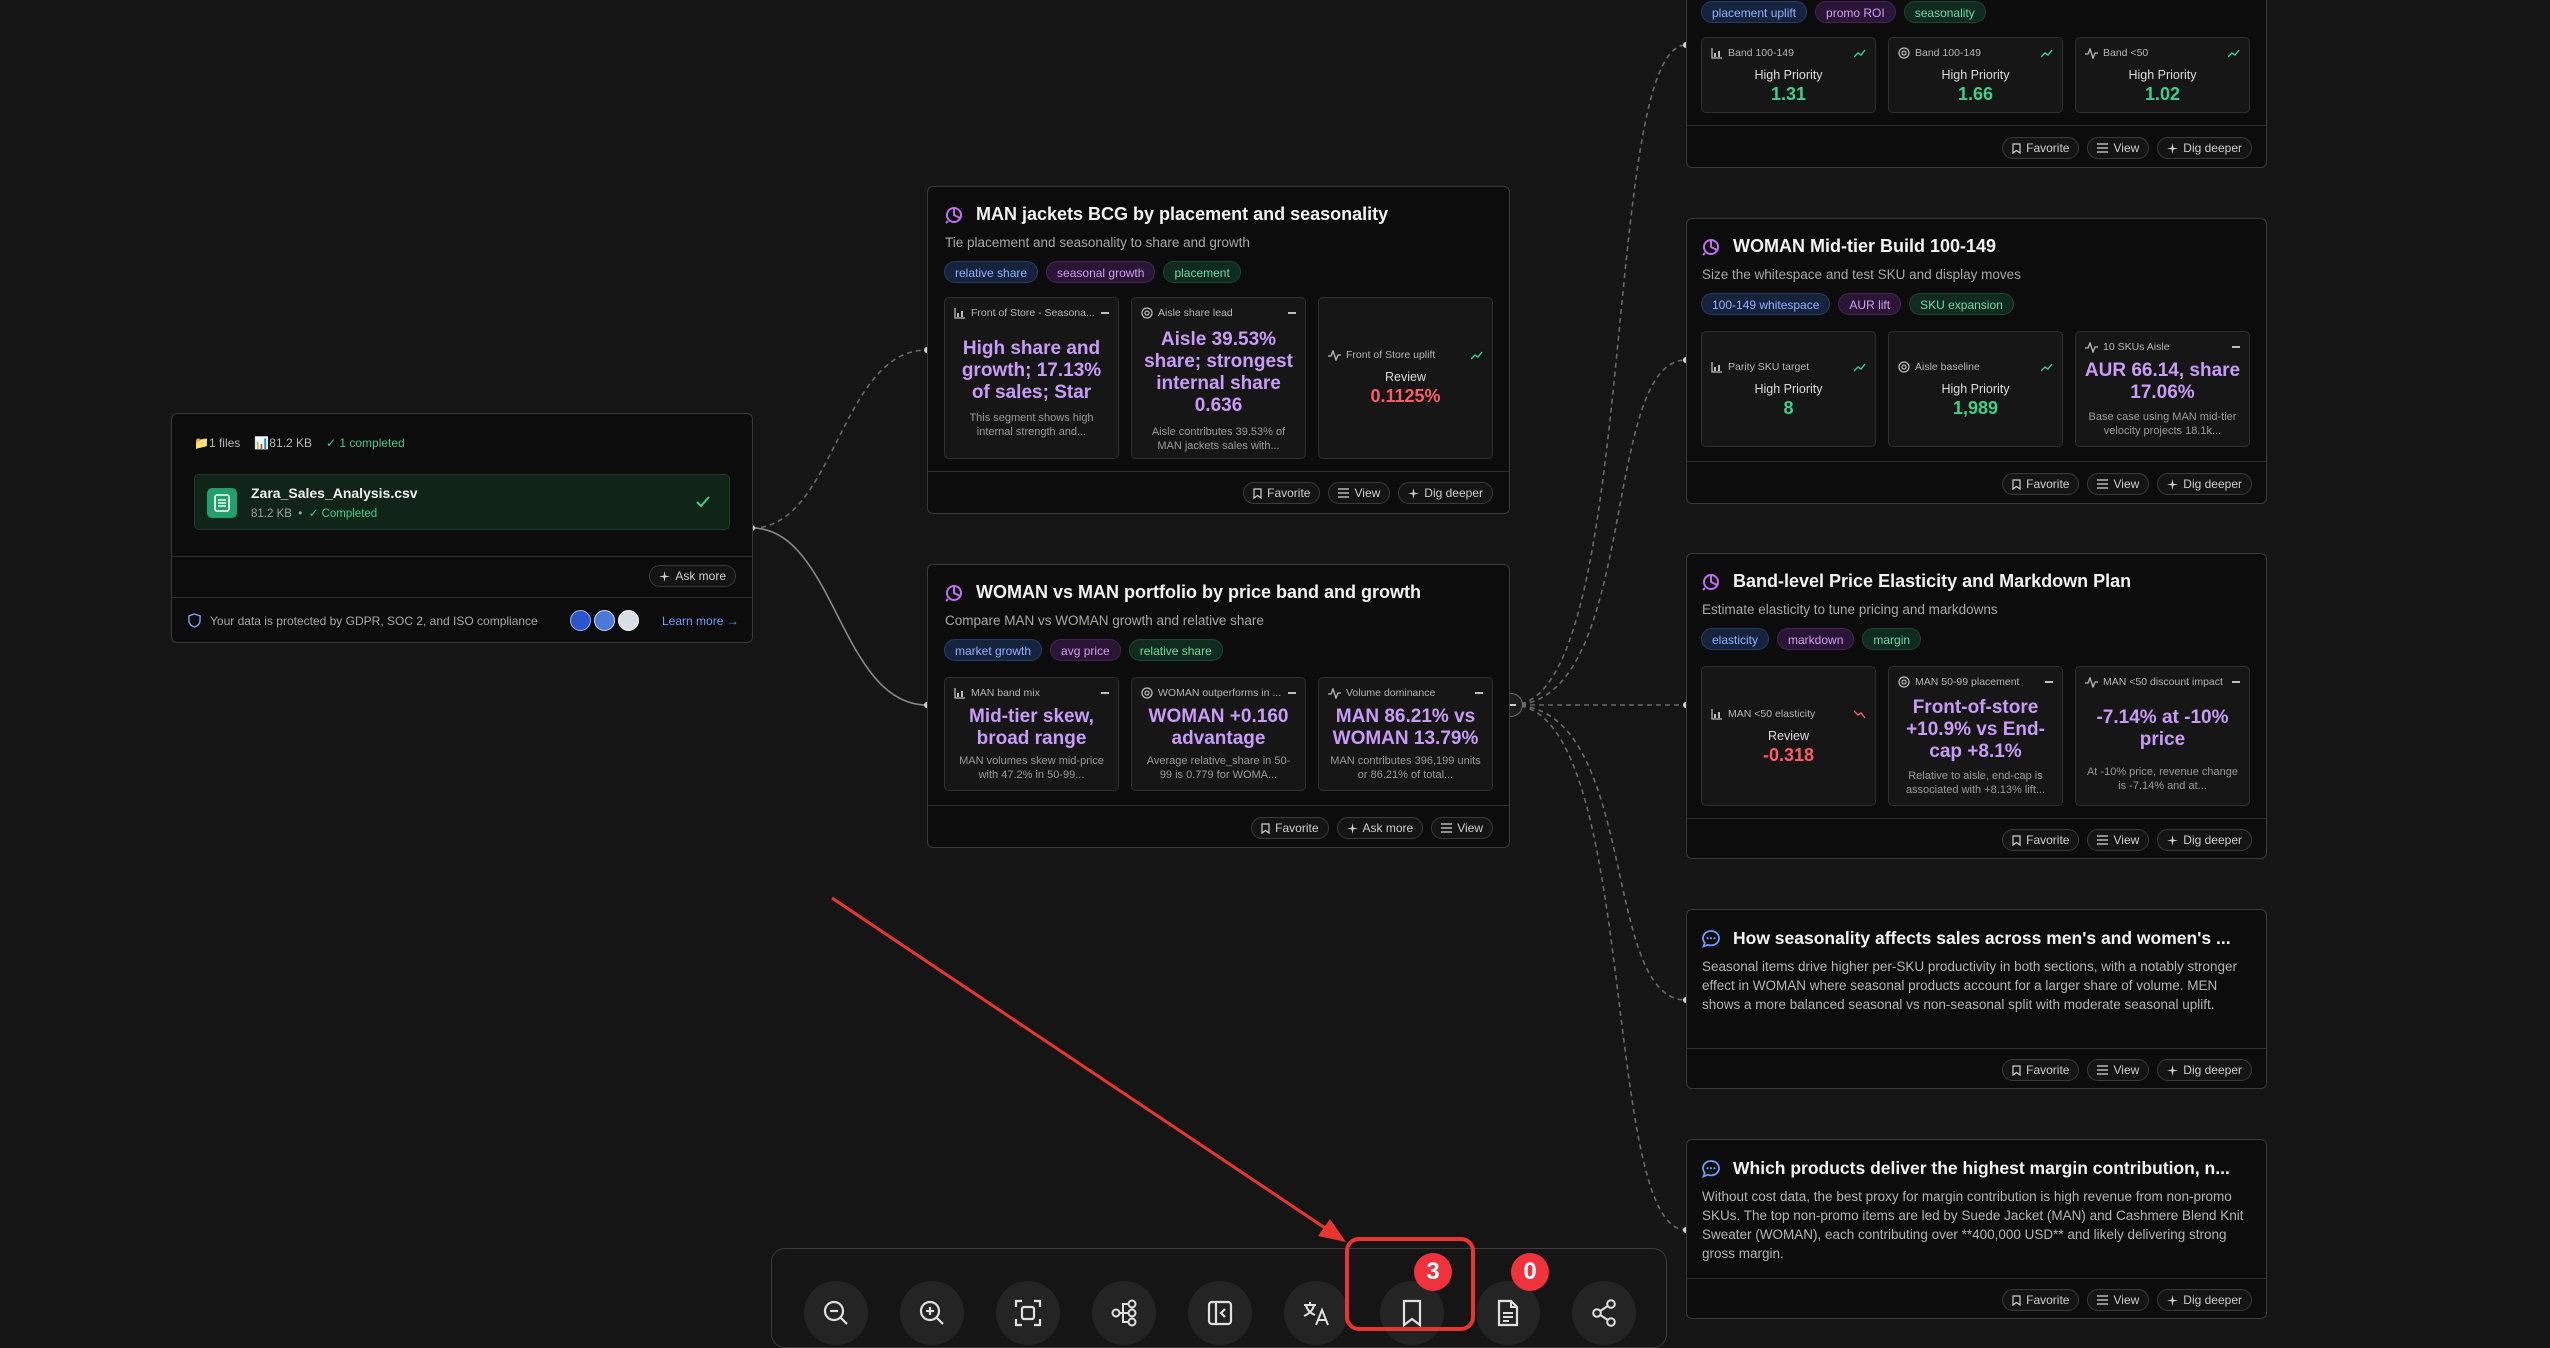 The width and height of the screenshot is (2550, 1348). I want to click on tag: 100-149 whitespace, so click(1766, 304).